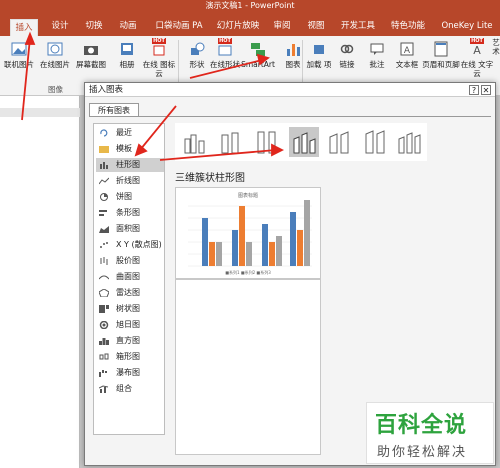 This screenshot has height=468, width=500. What do you see at coordinates (104, 133) in the screenshot?
I see `recent-icon` at bounding box center [104, 133].